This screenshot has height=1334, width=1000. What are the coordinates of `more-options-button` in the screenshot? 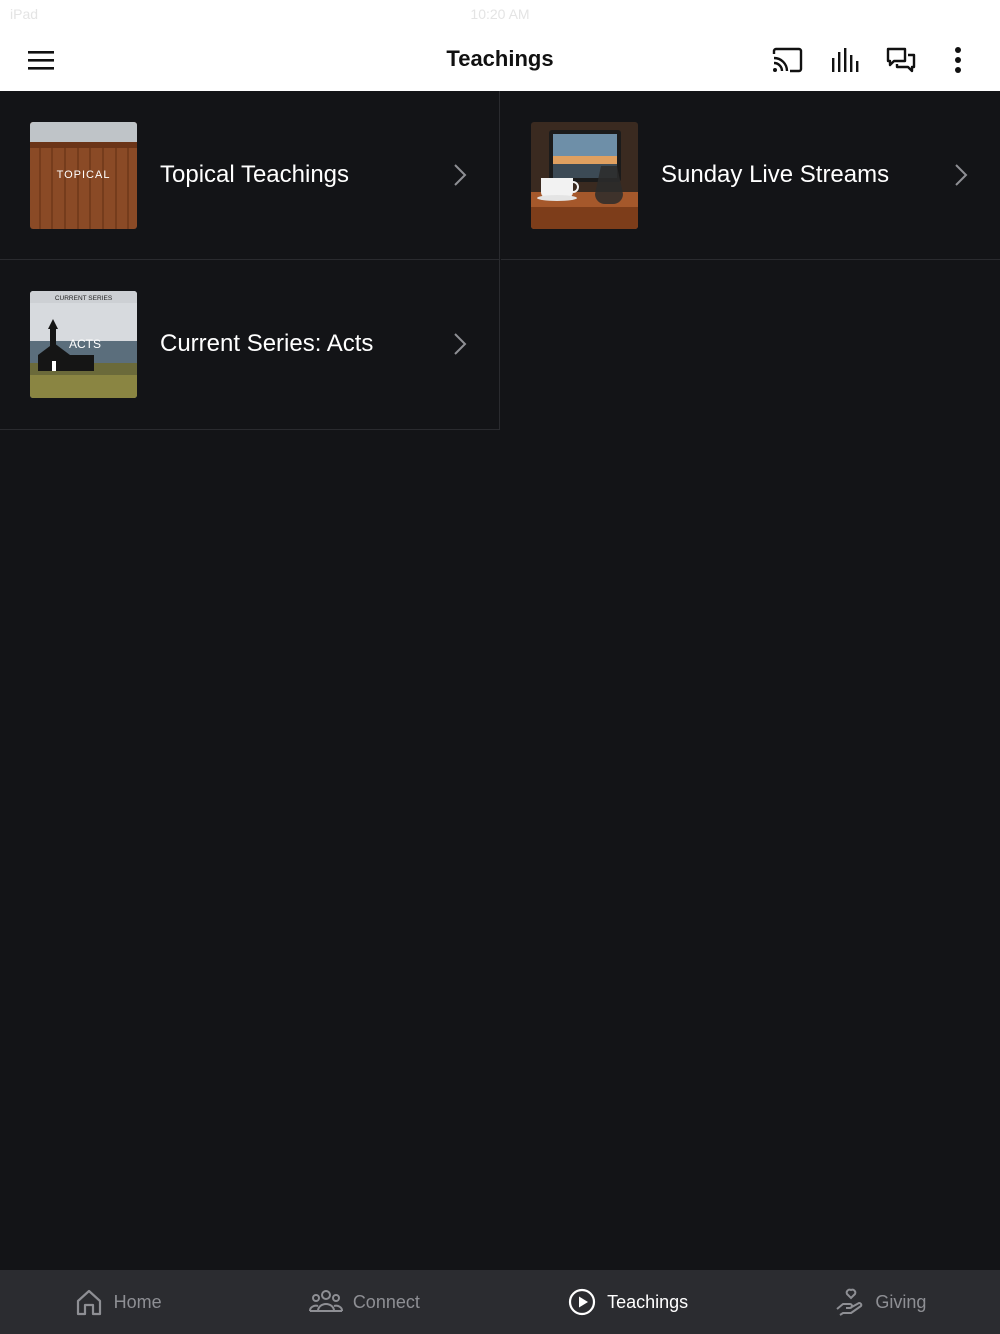 It's located at (958, 60).